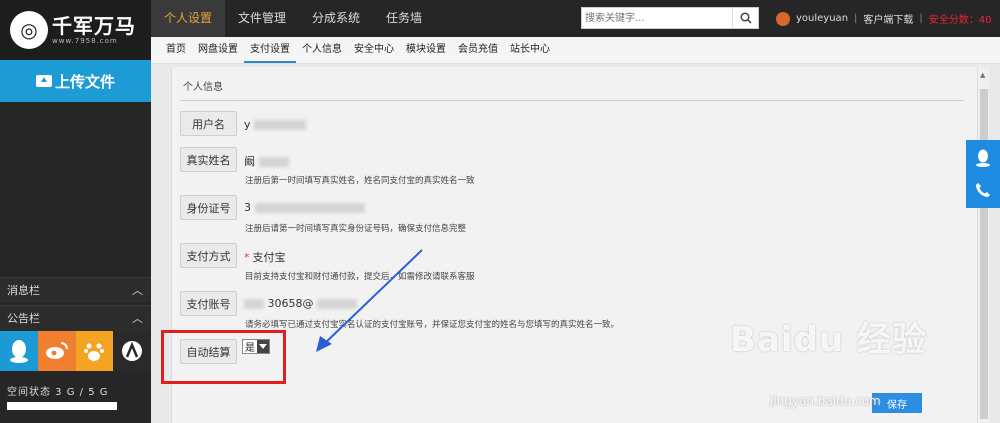 Image resolution: width=1000 pixels, height=423 pixels. What do you see at coordinates (75, 290) in the screenshot?
I see `message-panel-toggle: 消息栏 ︿` at bounding box center [75, 290].